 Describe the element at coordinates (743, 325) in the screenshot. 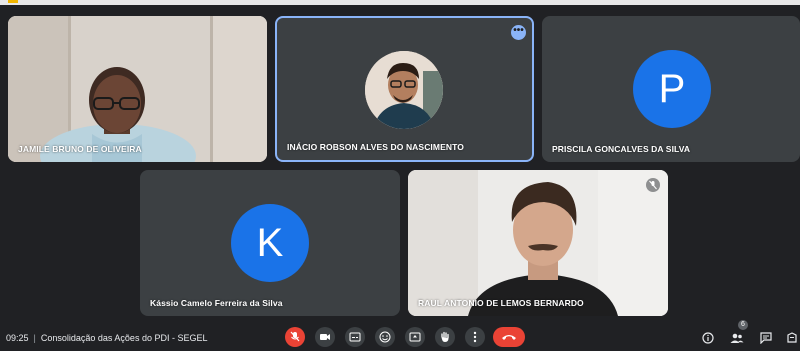

I see `people-count-badge: 6` at that location.